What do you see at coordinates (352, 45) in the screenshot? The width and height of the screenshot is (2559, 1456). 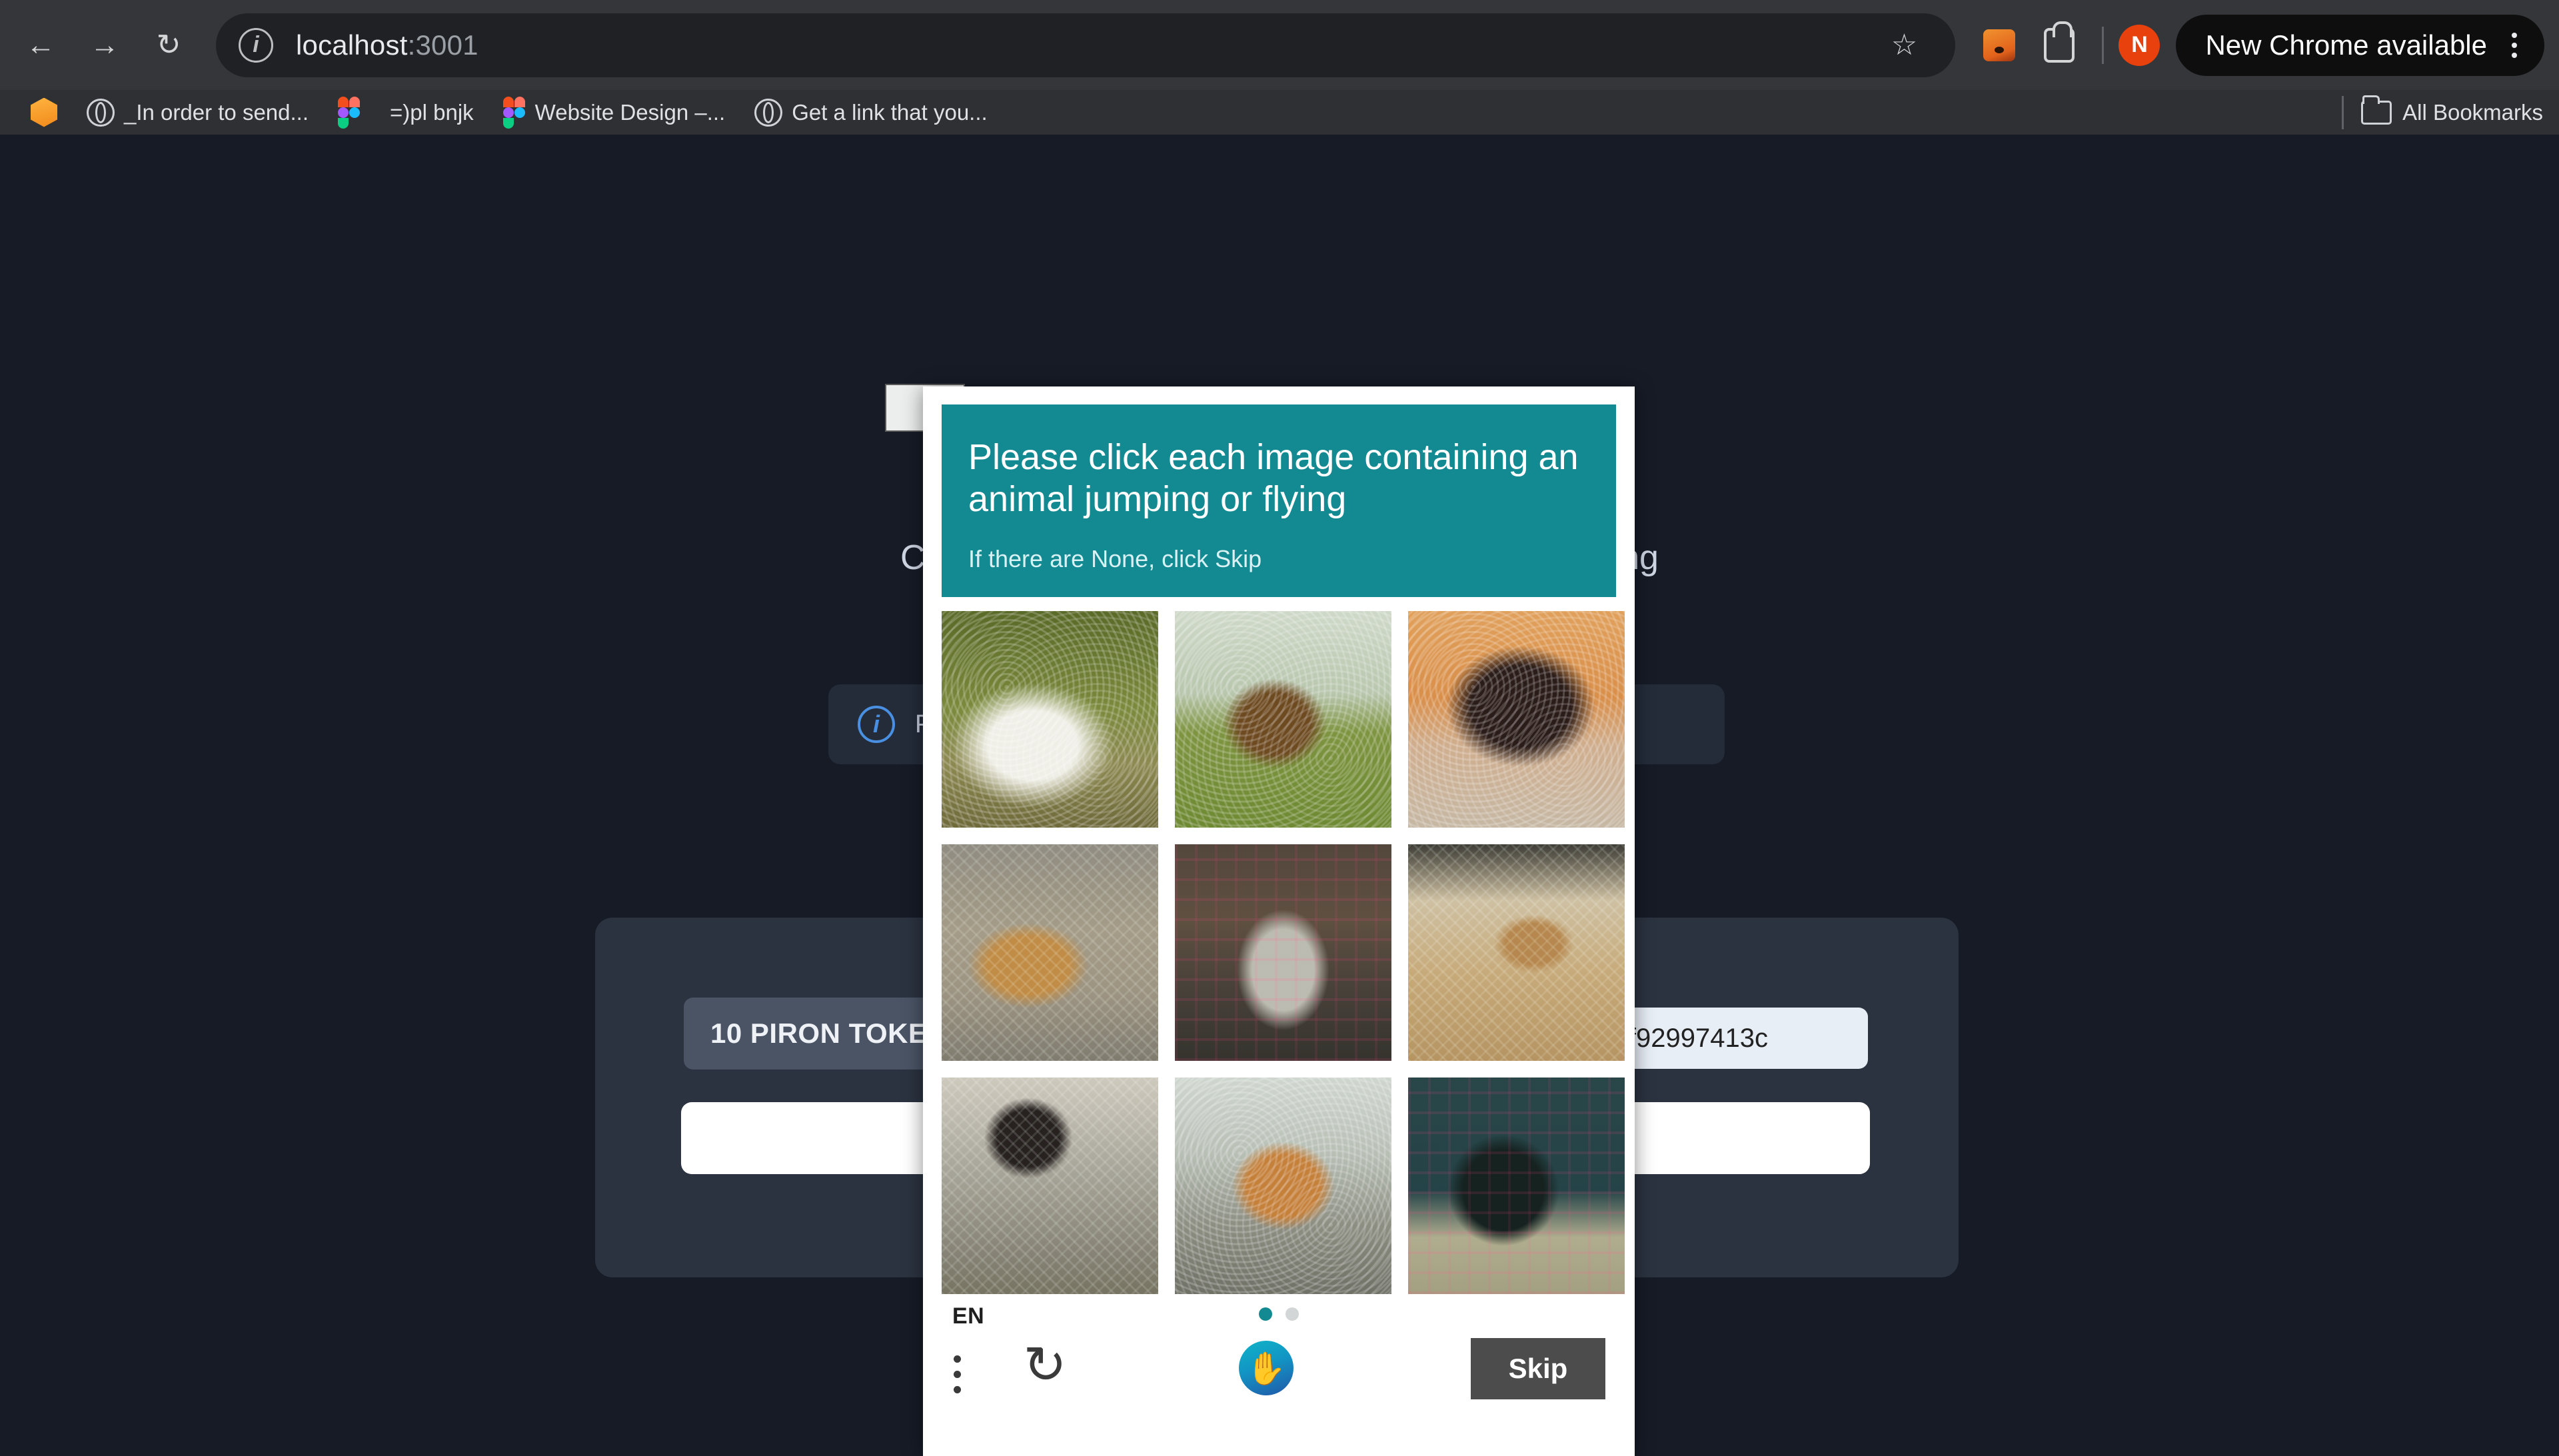 I see `url-host: localhost` at bounding box center [352, 45].